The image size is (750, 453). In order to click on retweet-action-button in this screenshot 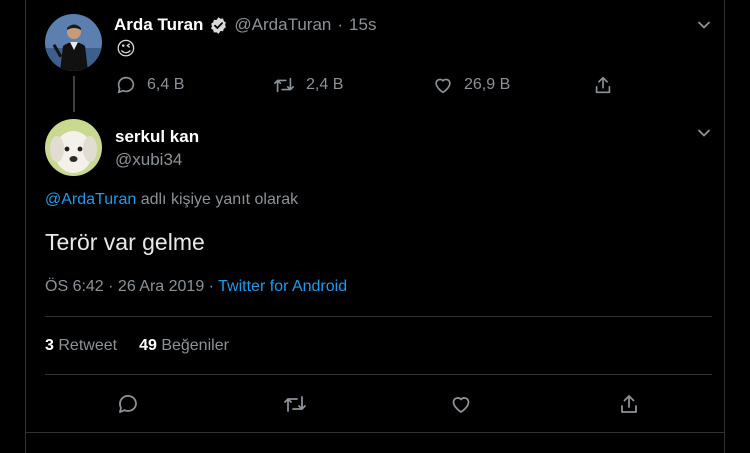, I will do `click(295, 404)`.